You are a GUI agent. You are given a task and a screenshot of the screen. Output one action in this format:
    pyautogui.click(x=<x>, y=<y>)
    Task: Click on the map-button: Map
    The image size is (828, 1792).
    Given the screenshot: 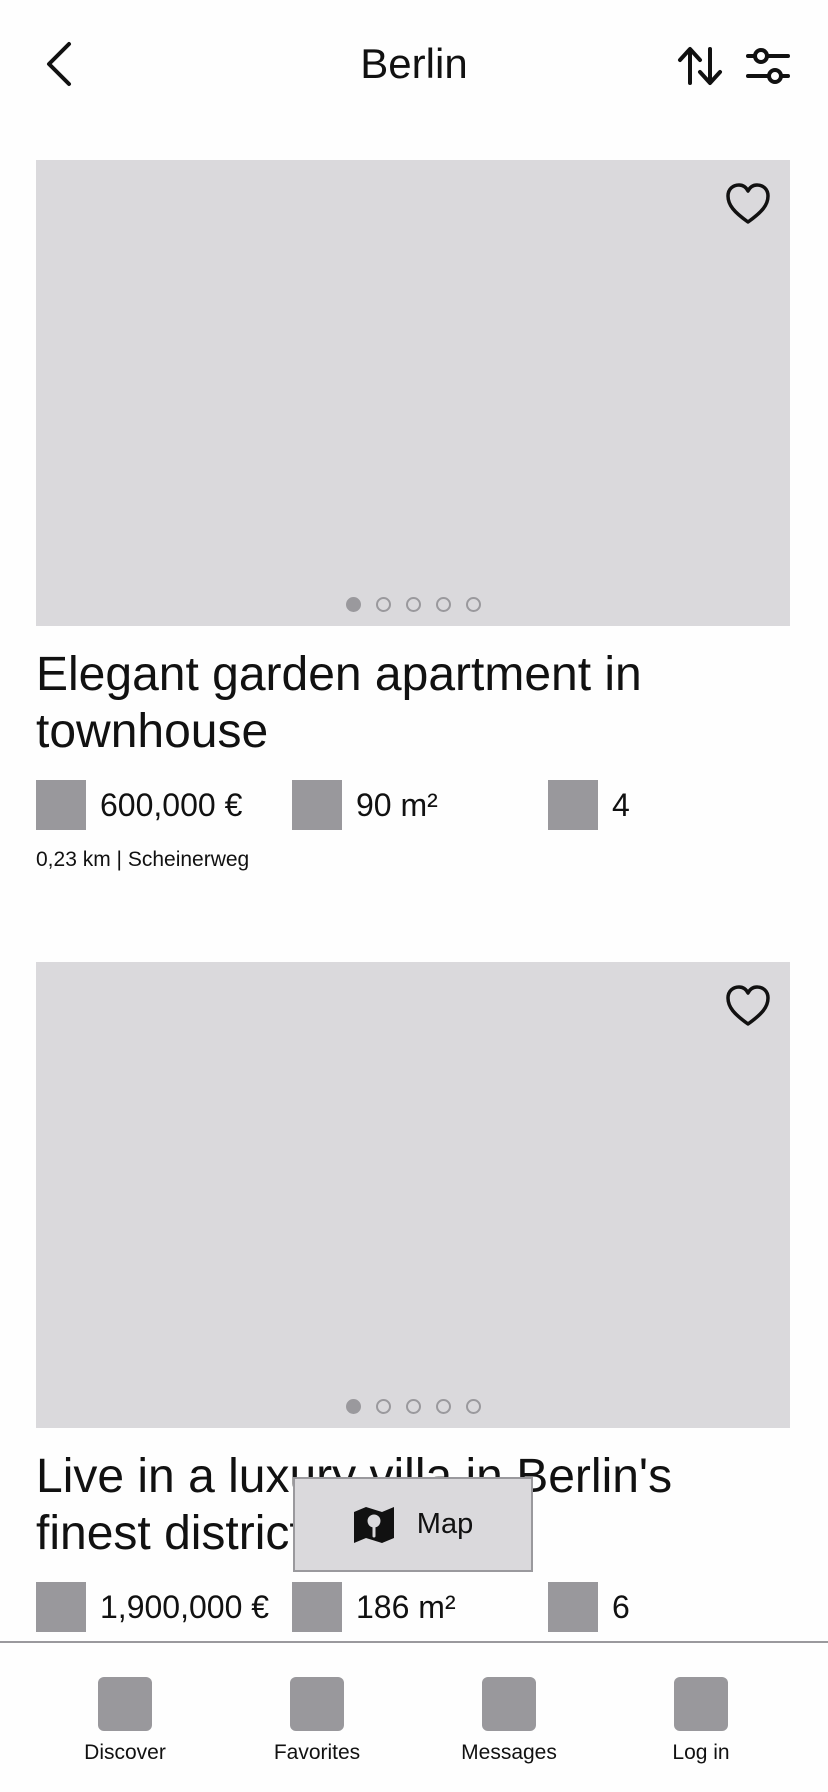 What is the action you would take?
    pyautogui.click(x=413, y=1524)
    